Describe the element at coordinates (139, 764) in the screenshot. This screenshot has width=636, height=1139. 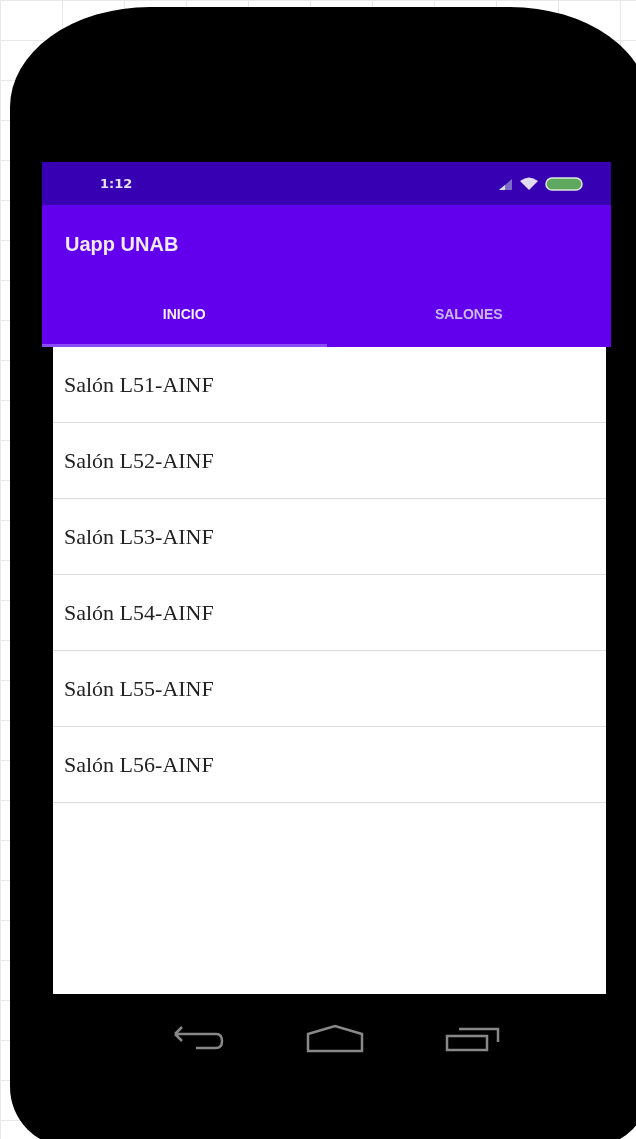
I see `list-item: Salón L56-AINF` at that location.